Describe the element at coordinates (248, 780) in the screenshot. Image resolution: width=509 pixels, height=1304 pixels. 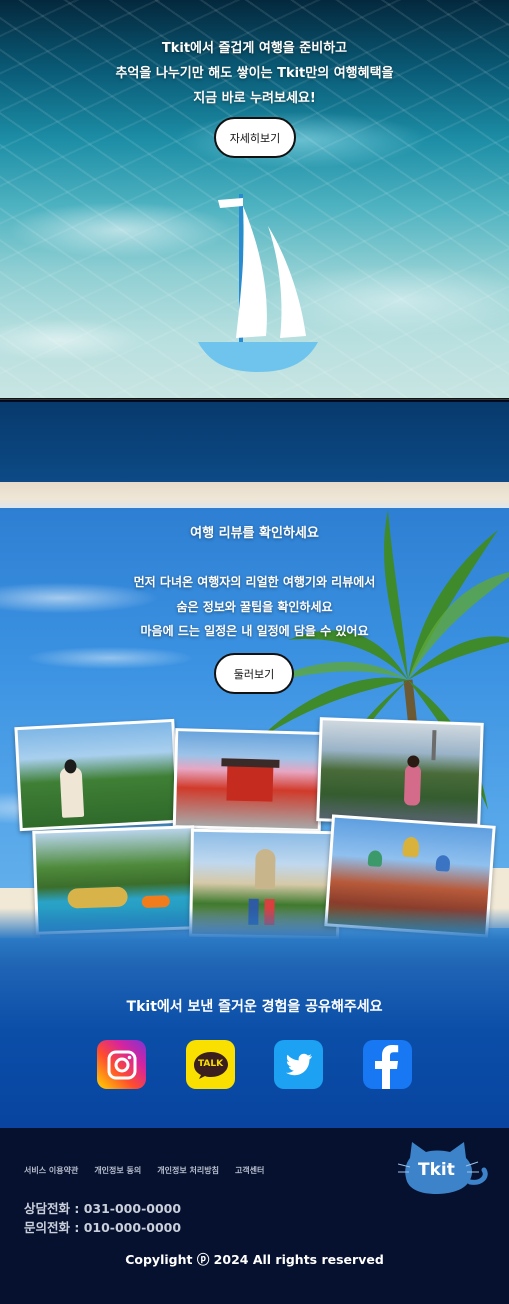
I see `photo-red-temple` at that location.